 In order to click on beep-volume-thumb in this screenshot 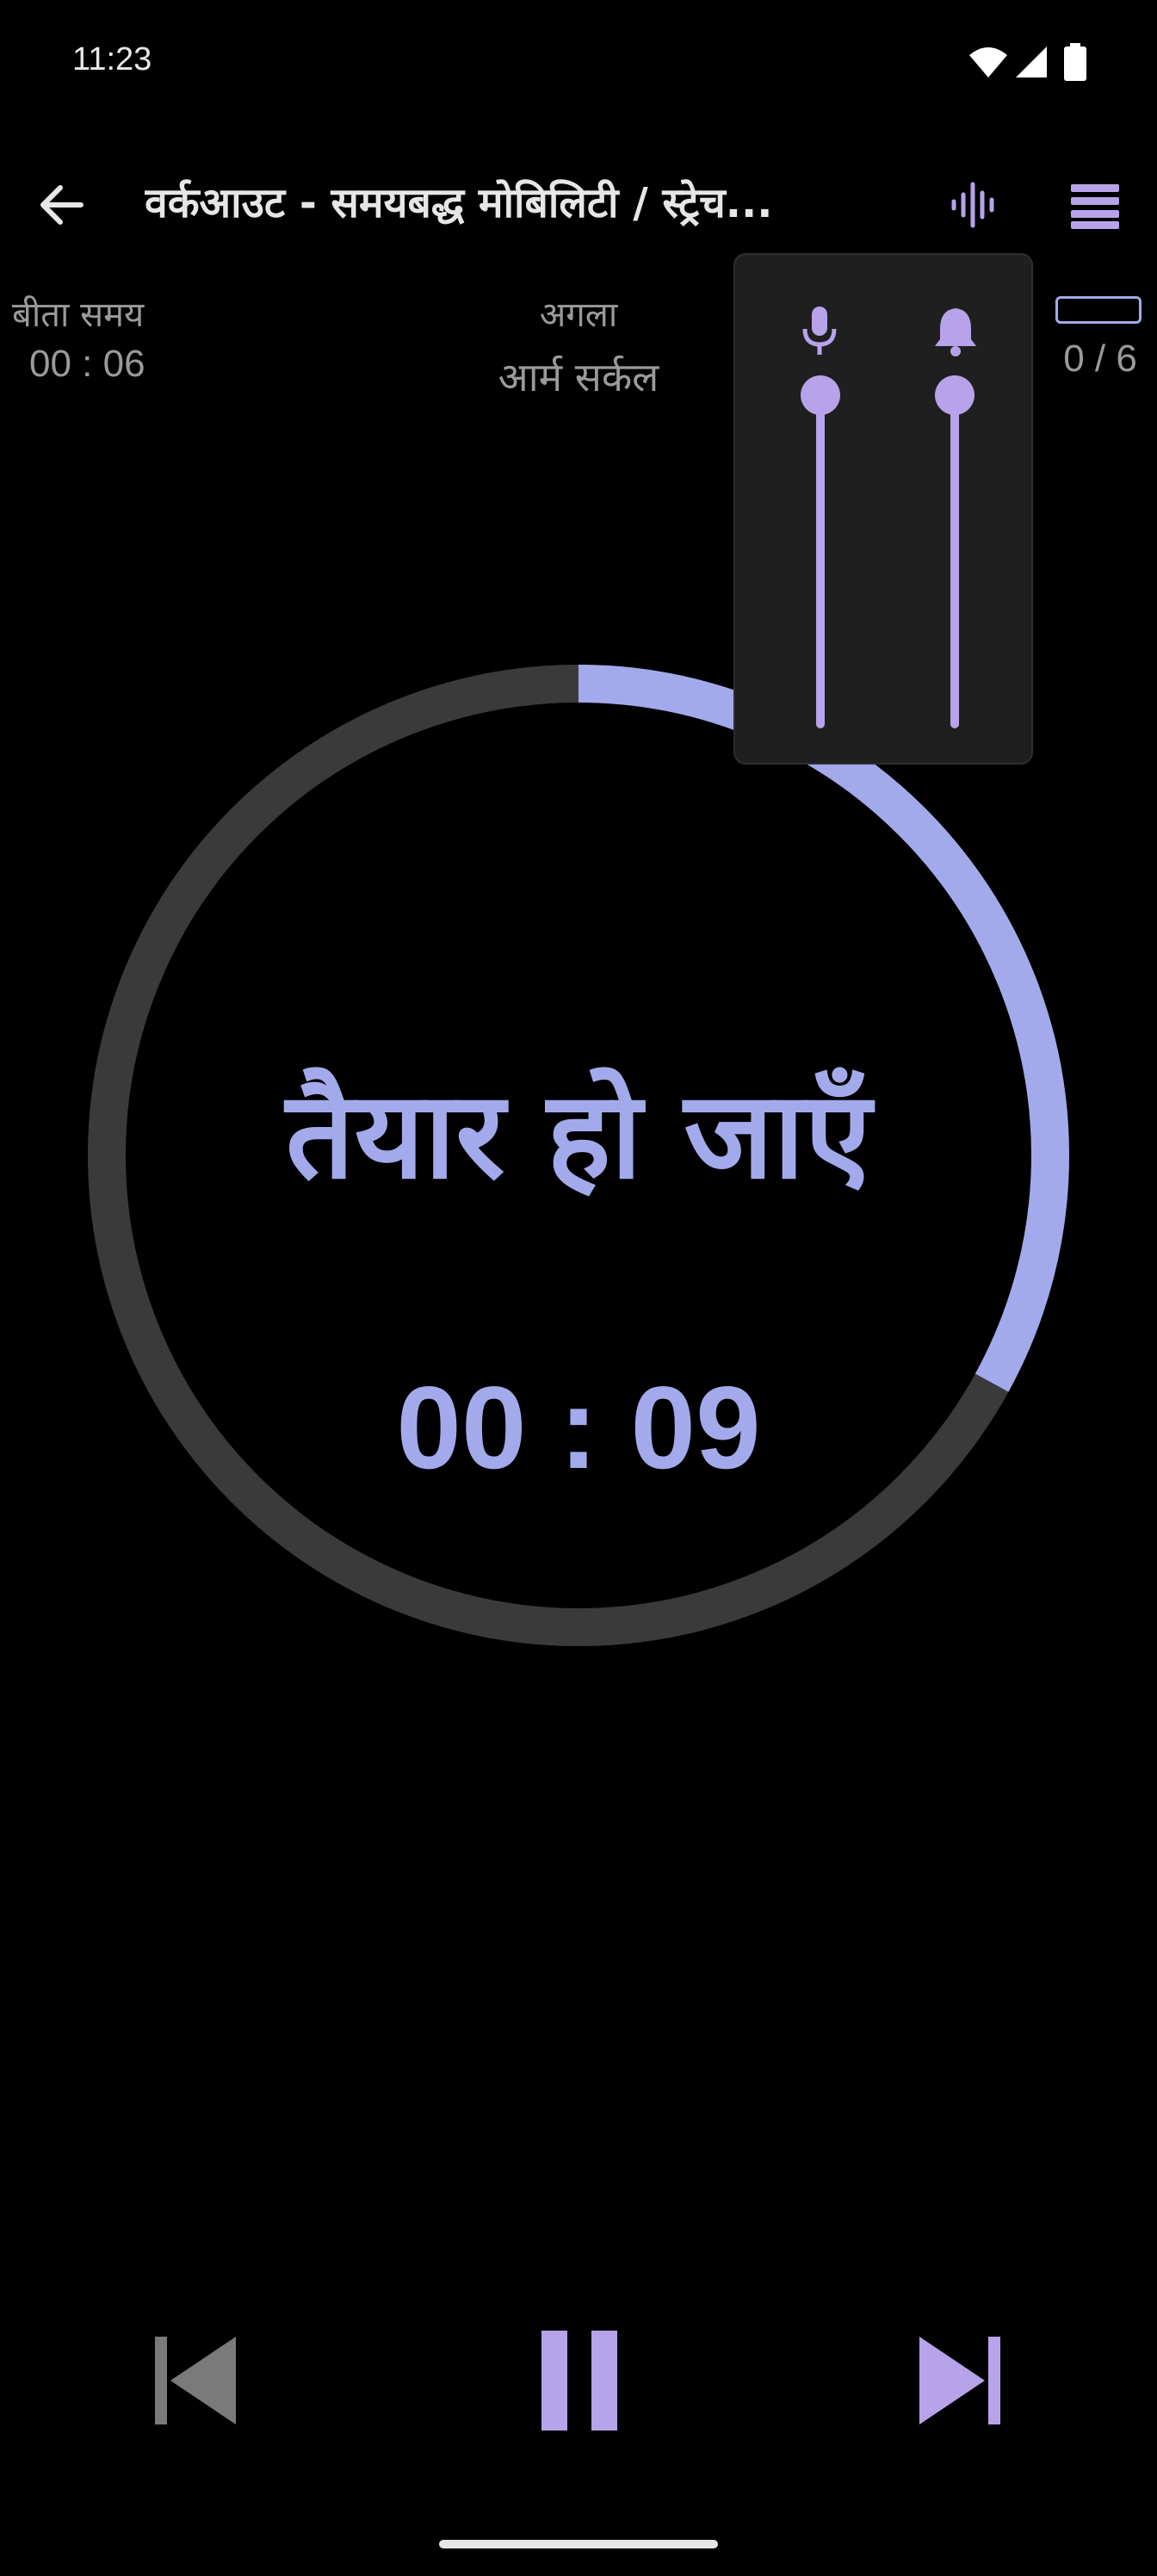, I will do `click(955, 395)`.